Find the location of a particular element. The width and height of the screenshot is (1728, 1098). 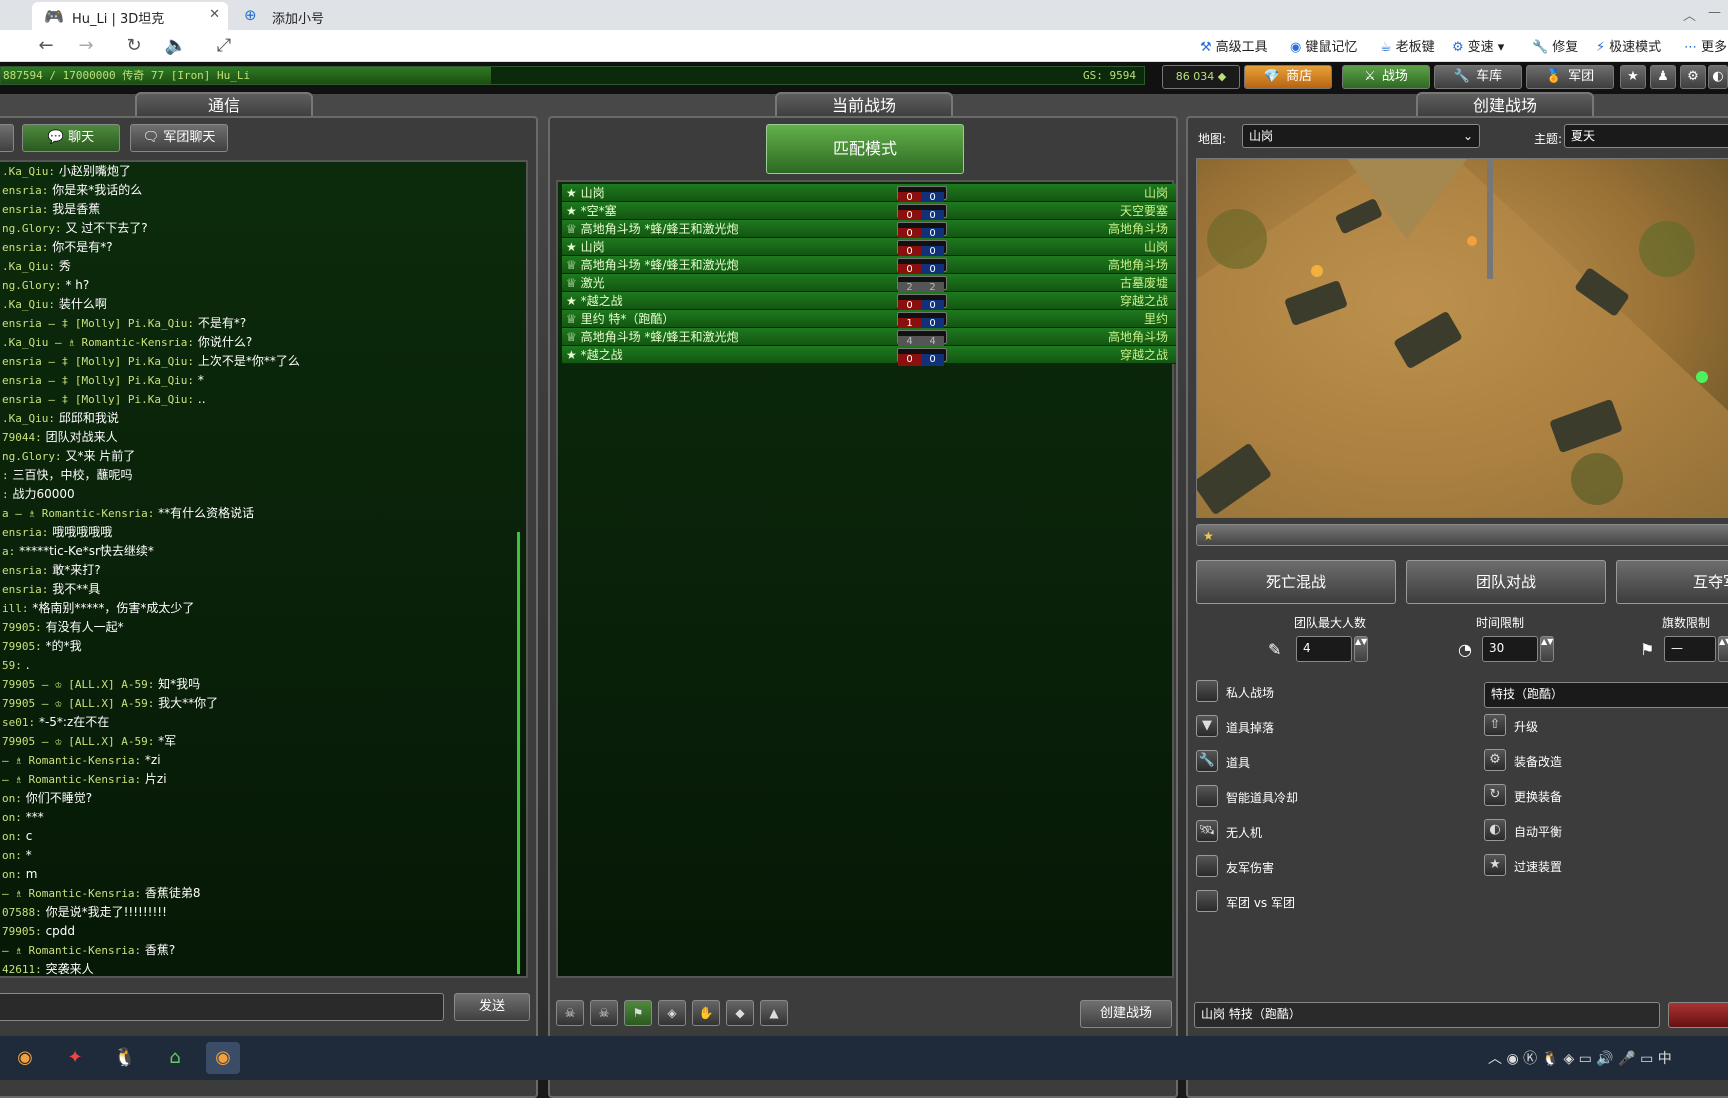

time-limit-input: 30 is located at coordinates (1510, 649).